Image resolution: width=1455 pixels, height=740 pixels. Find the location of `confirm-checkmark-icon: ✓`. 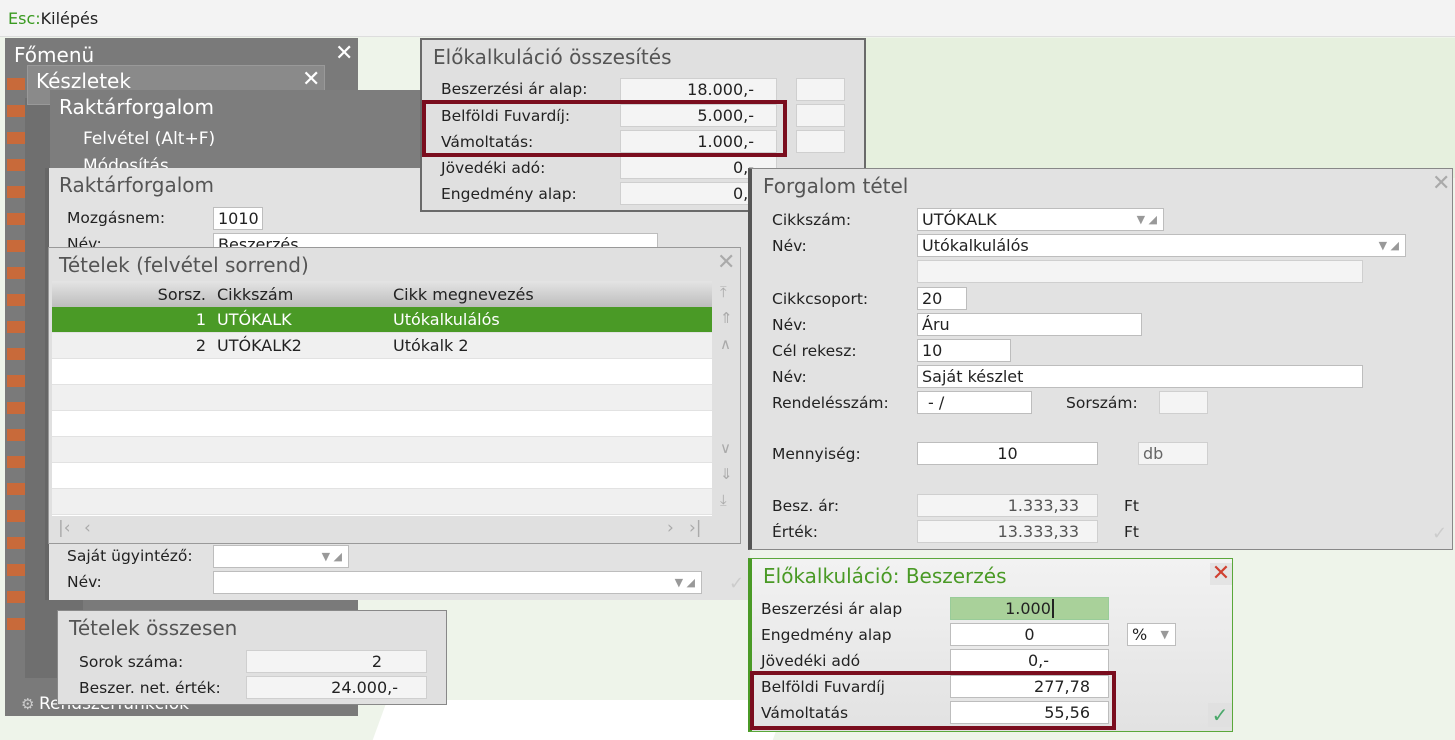

confirm-checkmark-icon: ✓ is located at coordinates (1220, 715).